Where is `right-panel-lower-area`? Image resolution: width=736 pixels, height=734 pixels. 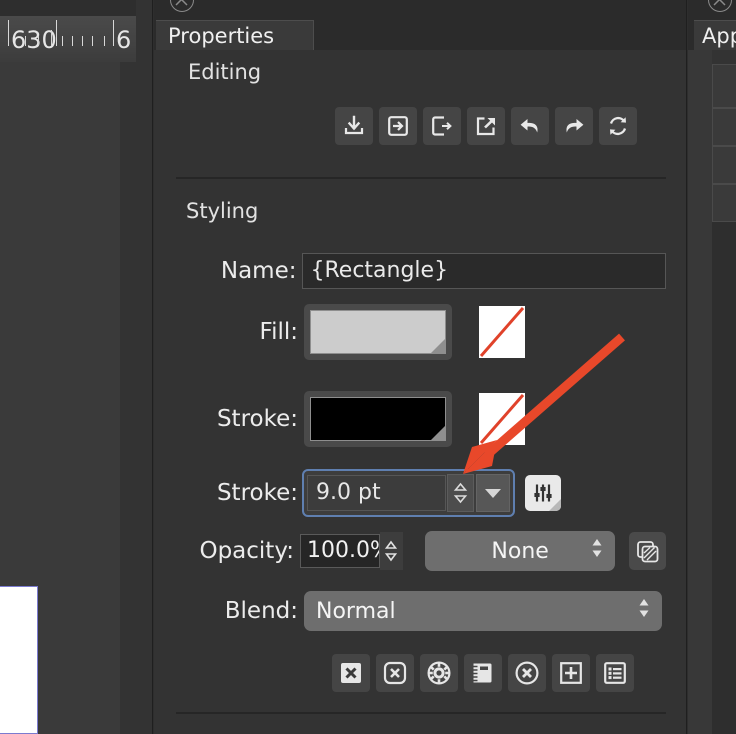 right-panel-lower-area is located at coordinates (724, 478).